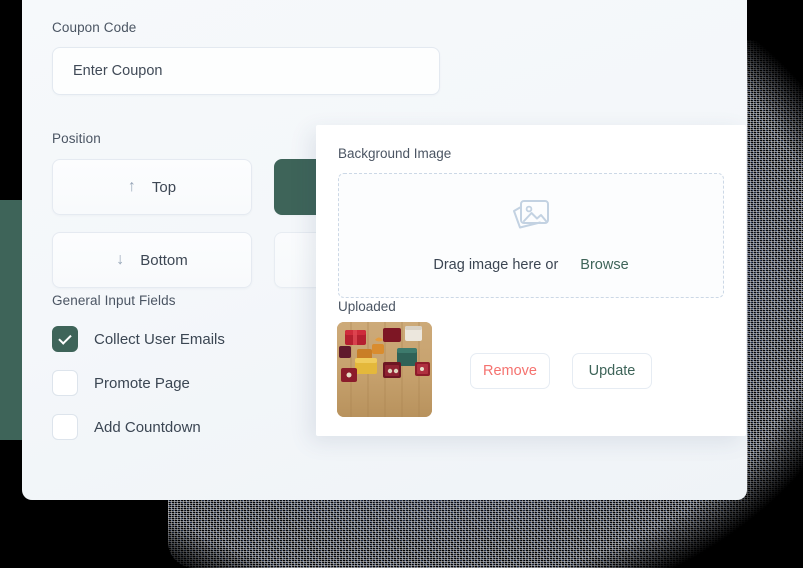  I want to click on position-option-bottom: ↓ Bottom, so click(152, 260).